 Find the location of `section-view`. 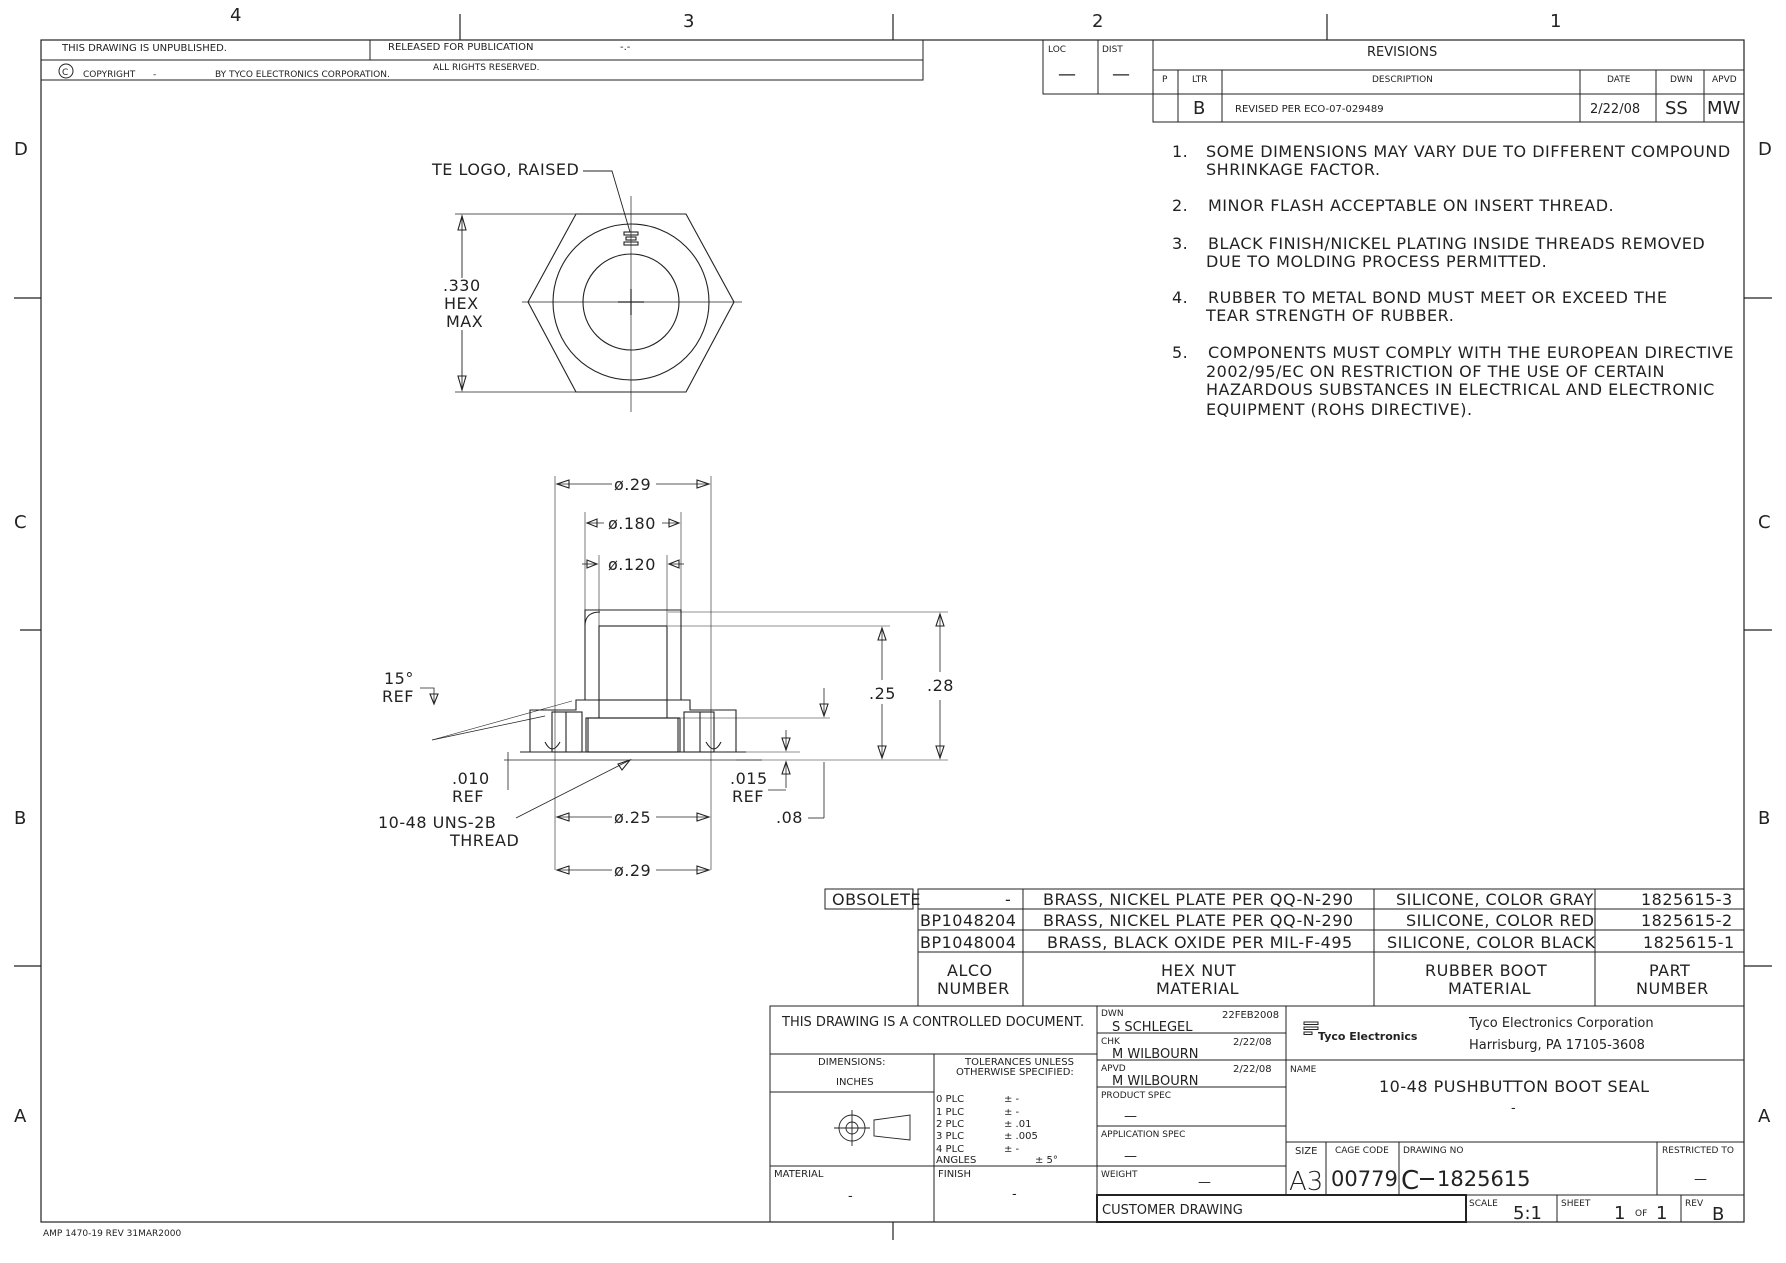

section-view is located at coordinates (684, 675).